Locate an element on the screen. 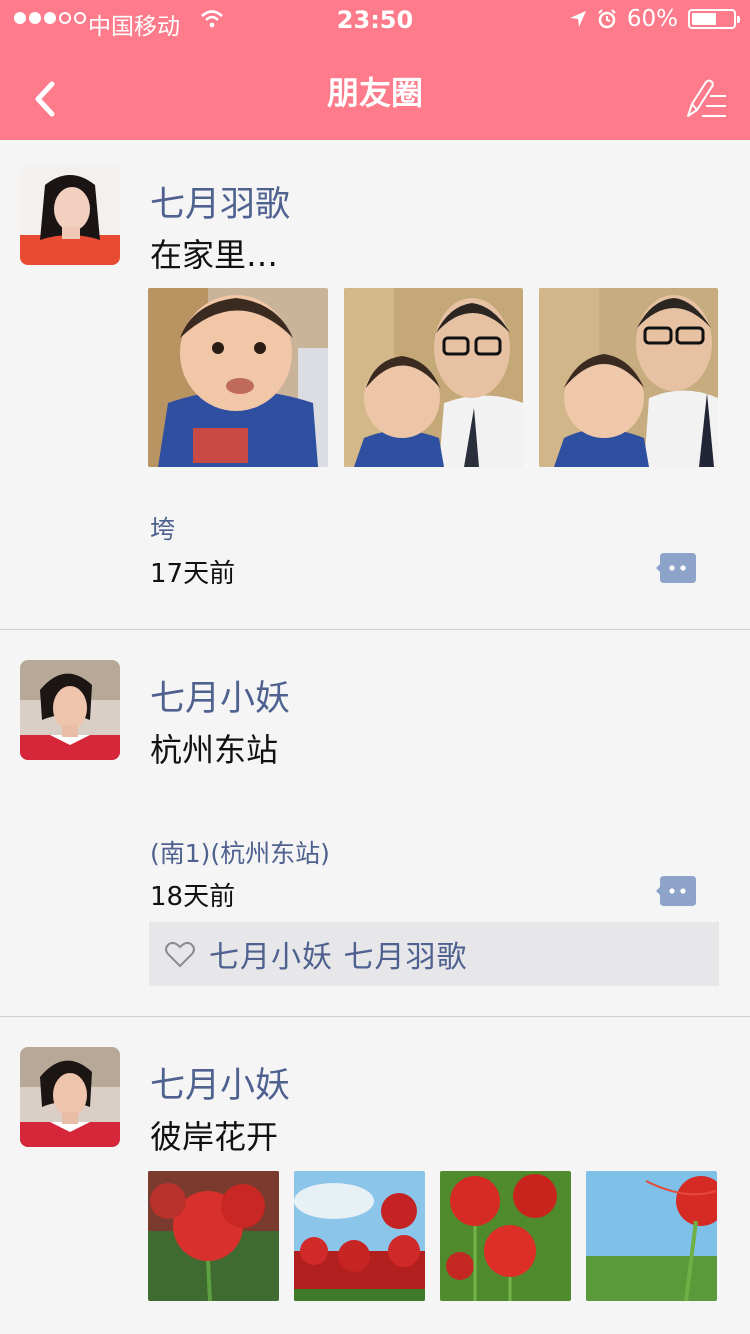 The image size is (750, 1334). post-author-name: 七月羽歌 is located at coordinates (220, 201).